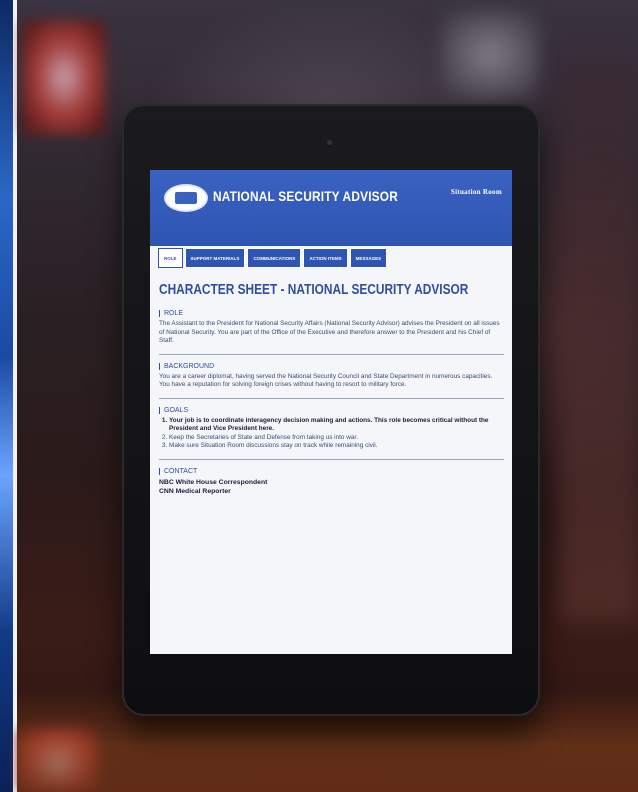 The image size is (638, 792). What do you see at coordinates (331, 313) in the screenshot?
I see `role-heading: ROLE` at bounding box center [331, 313].